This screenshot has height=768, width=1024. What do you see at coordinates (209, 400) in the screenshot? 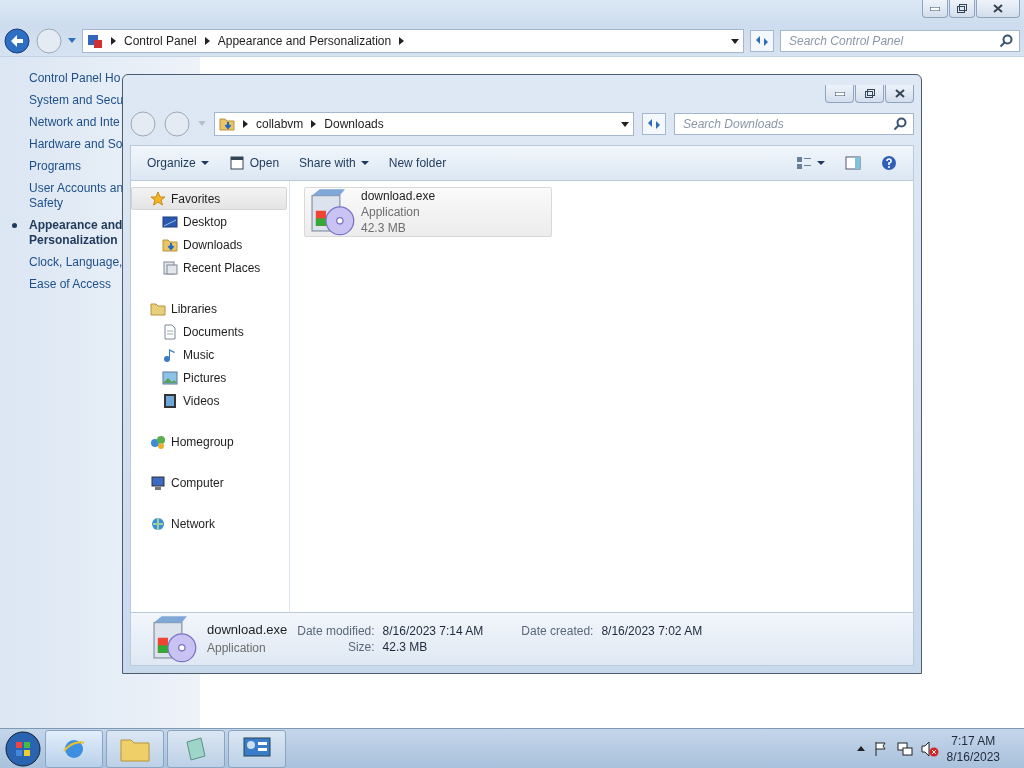
I see `nav-item: Videos` at bounding box center [209, 400].